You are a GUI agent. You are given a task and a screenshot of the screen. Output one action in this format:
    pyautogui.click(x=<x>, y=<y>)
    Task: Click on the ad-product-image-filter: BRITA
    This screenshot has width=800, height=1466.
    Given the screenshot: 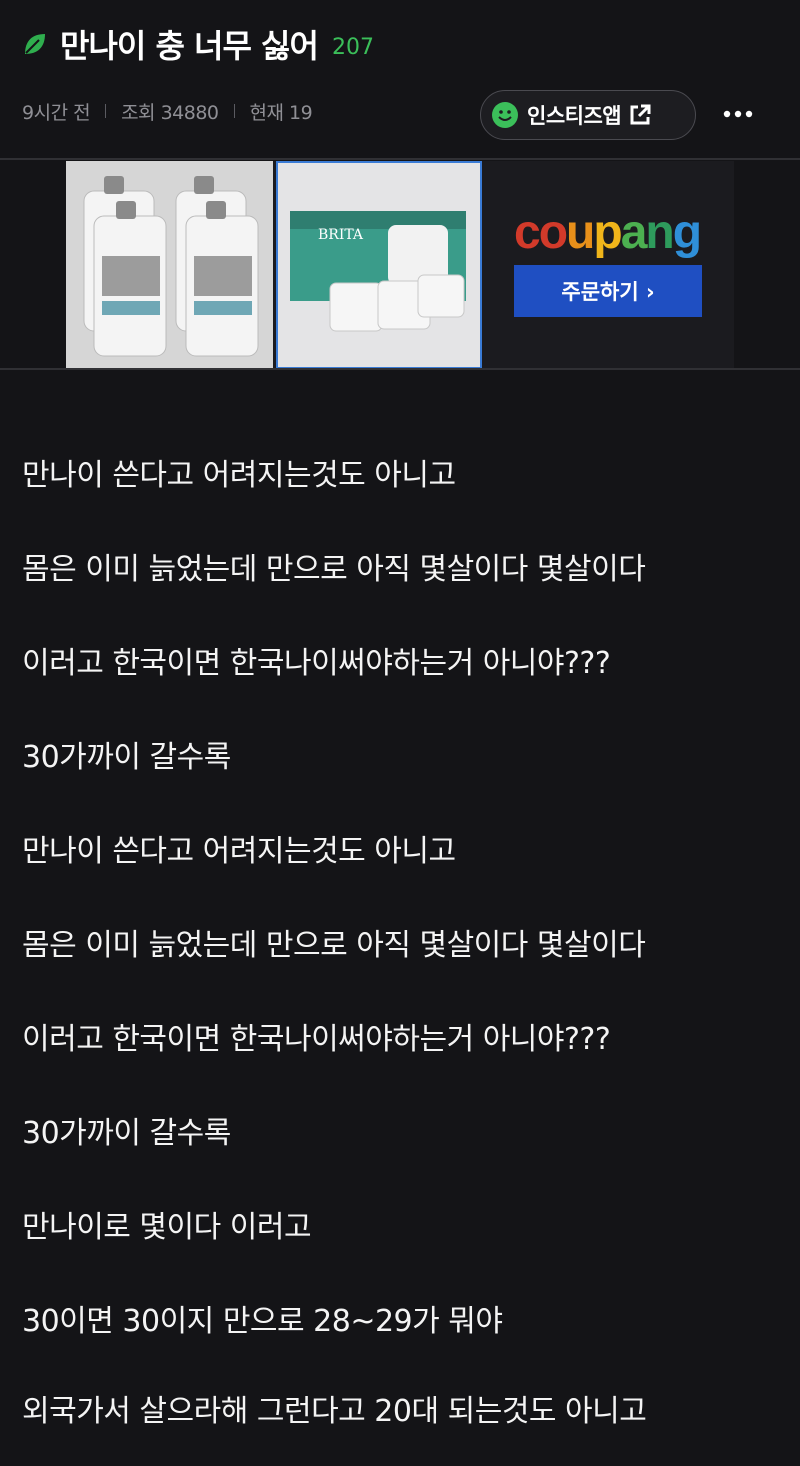 What is the action you would take?
    pyautogui.click(x=379, y=265)
    